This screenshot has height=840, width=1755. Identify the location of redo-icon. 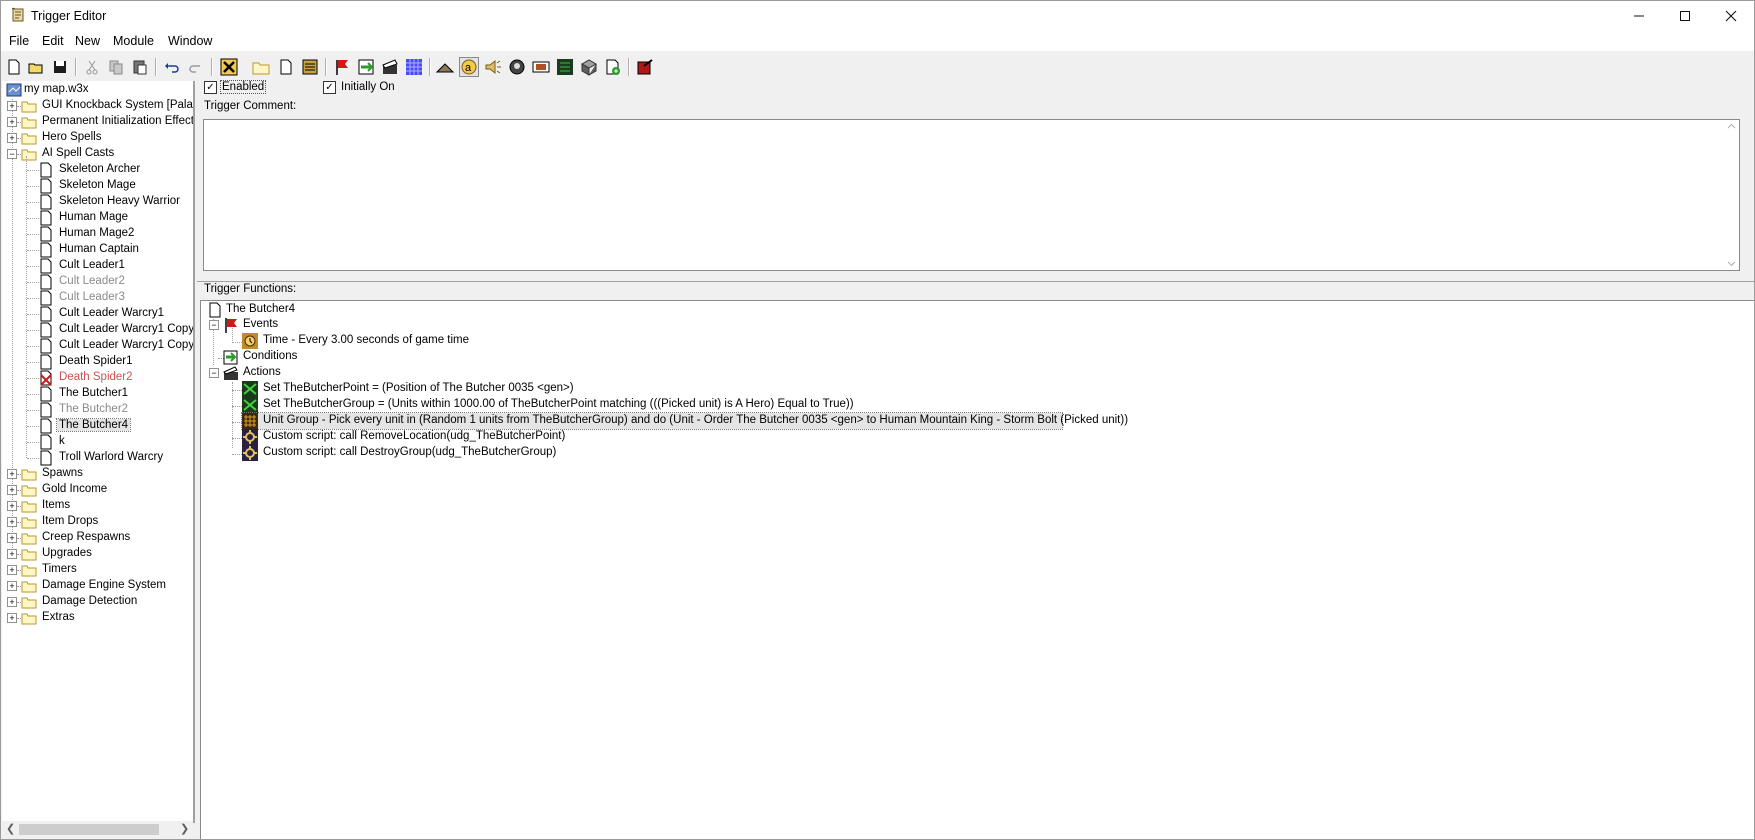
(196, 67).